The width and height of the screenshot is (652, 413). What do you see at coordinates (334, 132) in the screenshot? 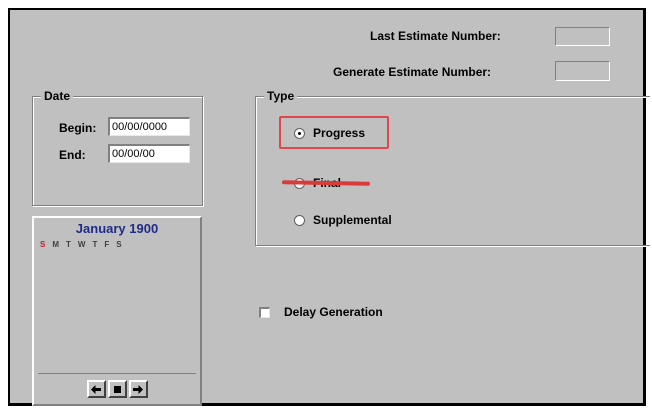
I see `progress-highlight-box` at bounding box center [334, 132].